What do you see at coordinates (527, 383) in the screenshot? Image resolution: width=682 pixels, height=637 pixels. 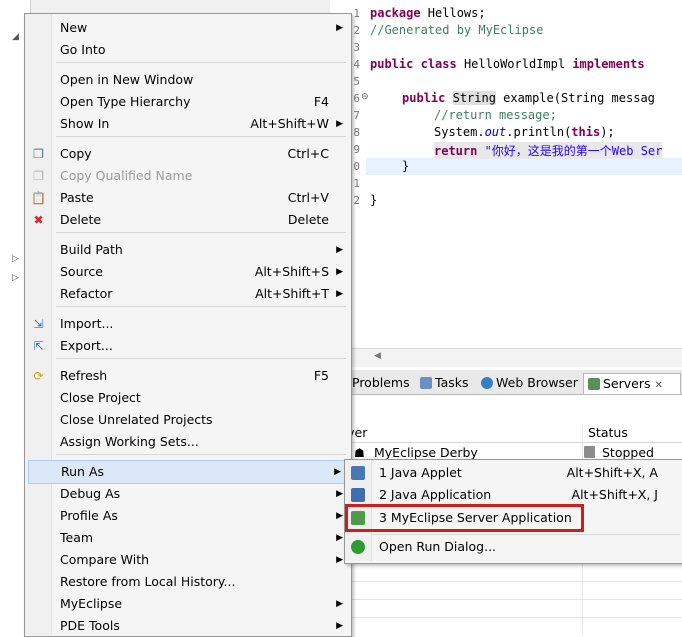 I see `tab-web-browser: Web Browser` at bounding box center [527, 383].